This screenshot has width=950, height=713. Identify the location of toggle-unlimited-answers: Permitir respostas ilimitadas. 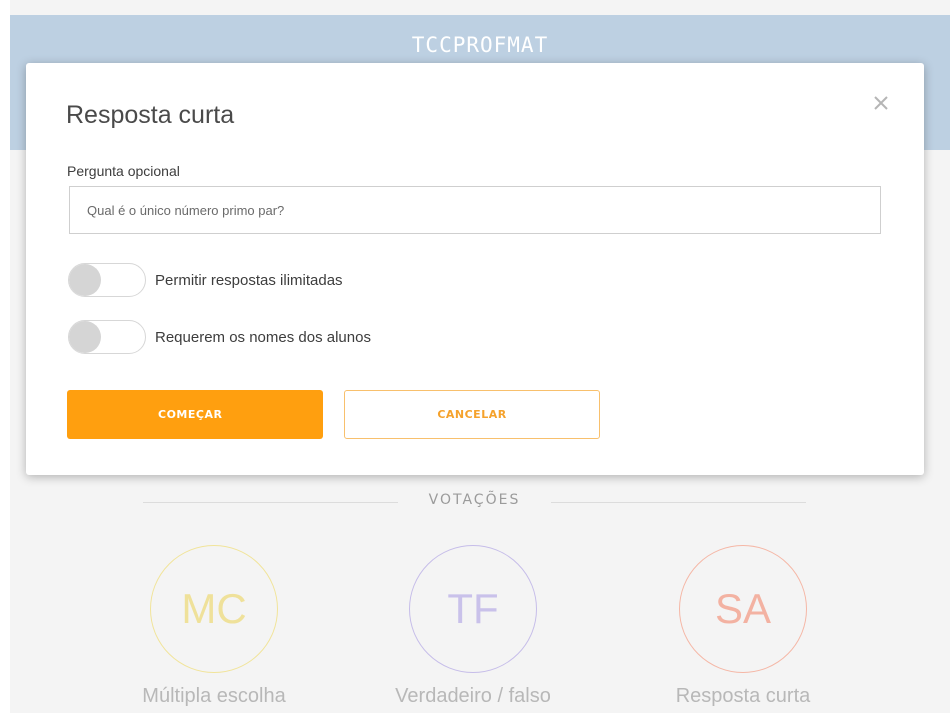
(205, 280).